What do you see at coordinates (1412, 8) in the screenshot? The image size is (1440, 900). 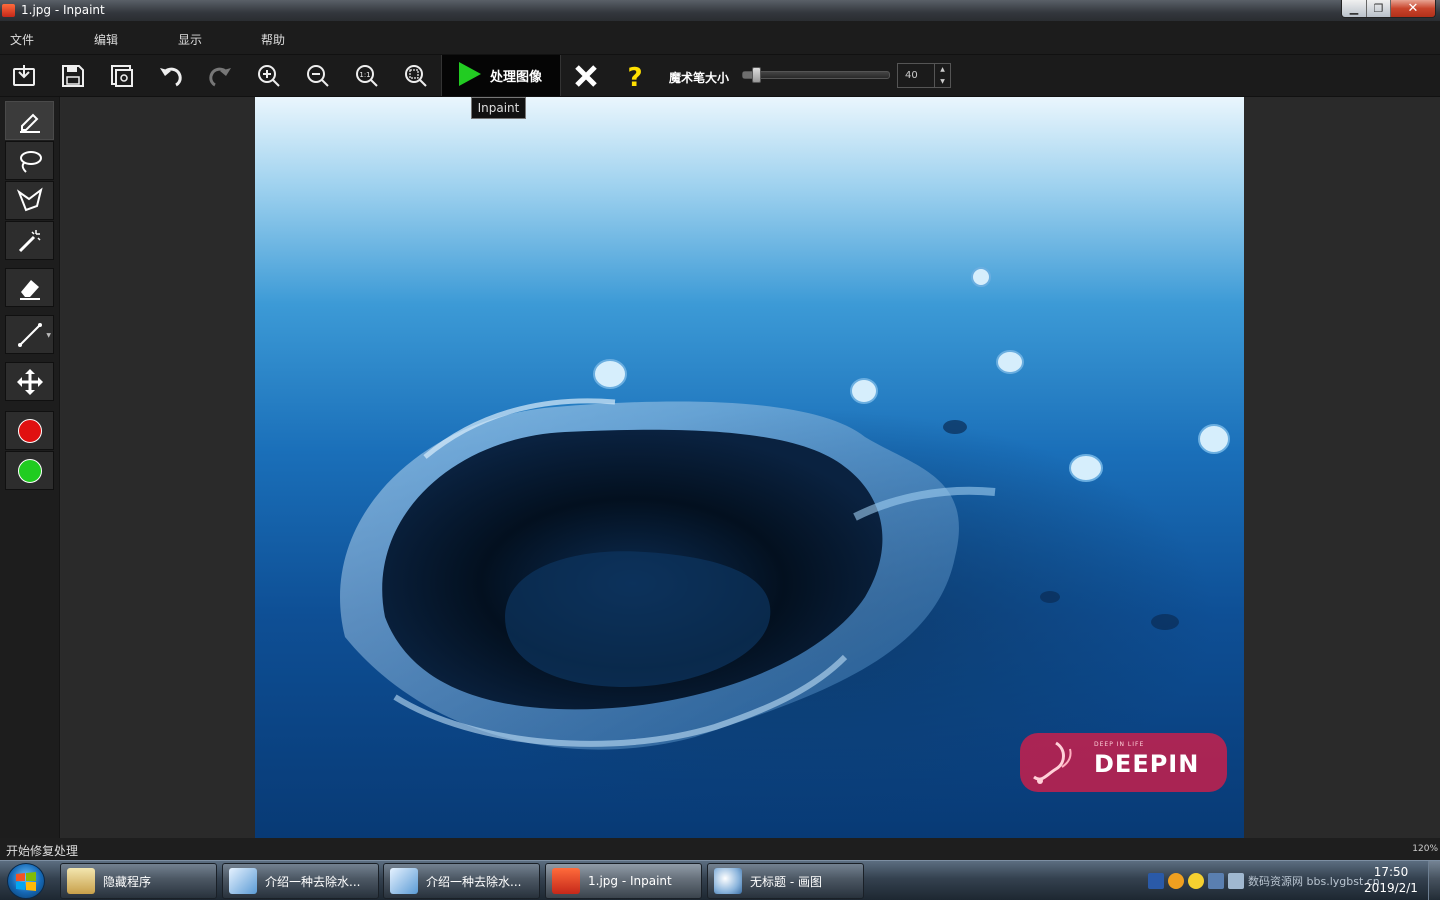 I see `close-button: ✕` at bounding box center [1412, 8].